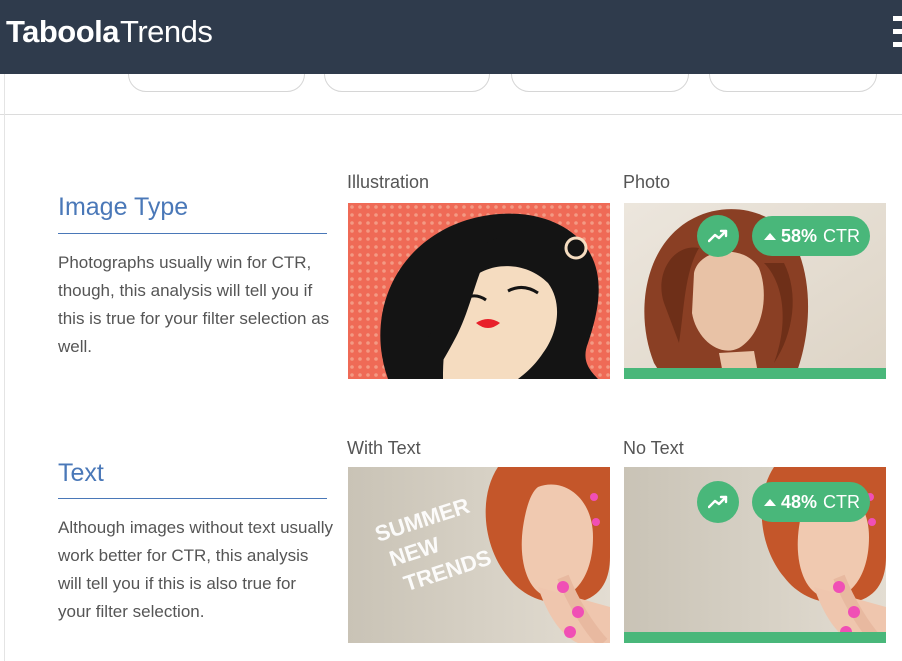  What do you see at coordinates (842, 235) in the screenshot?
I see `photo-ctr-label: CTR` at bounding box center [842, 235].